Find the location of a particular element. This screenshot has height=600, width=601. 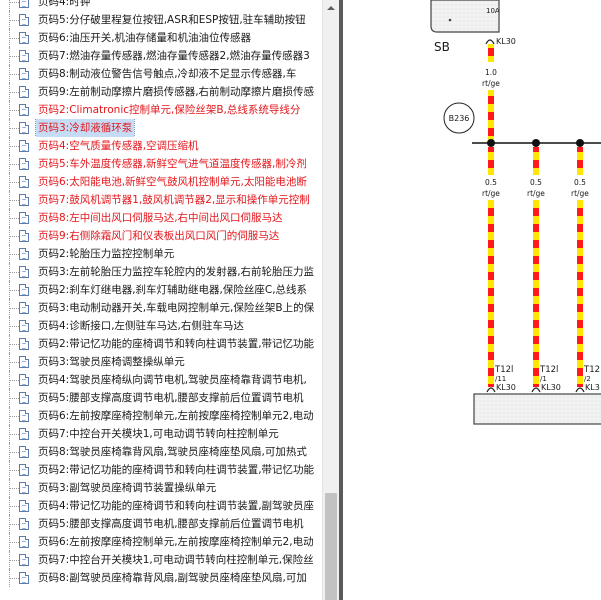

tree-item-label: 页码4:时钟 is located at coordinates (64, 4).